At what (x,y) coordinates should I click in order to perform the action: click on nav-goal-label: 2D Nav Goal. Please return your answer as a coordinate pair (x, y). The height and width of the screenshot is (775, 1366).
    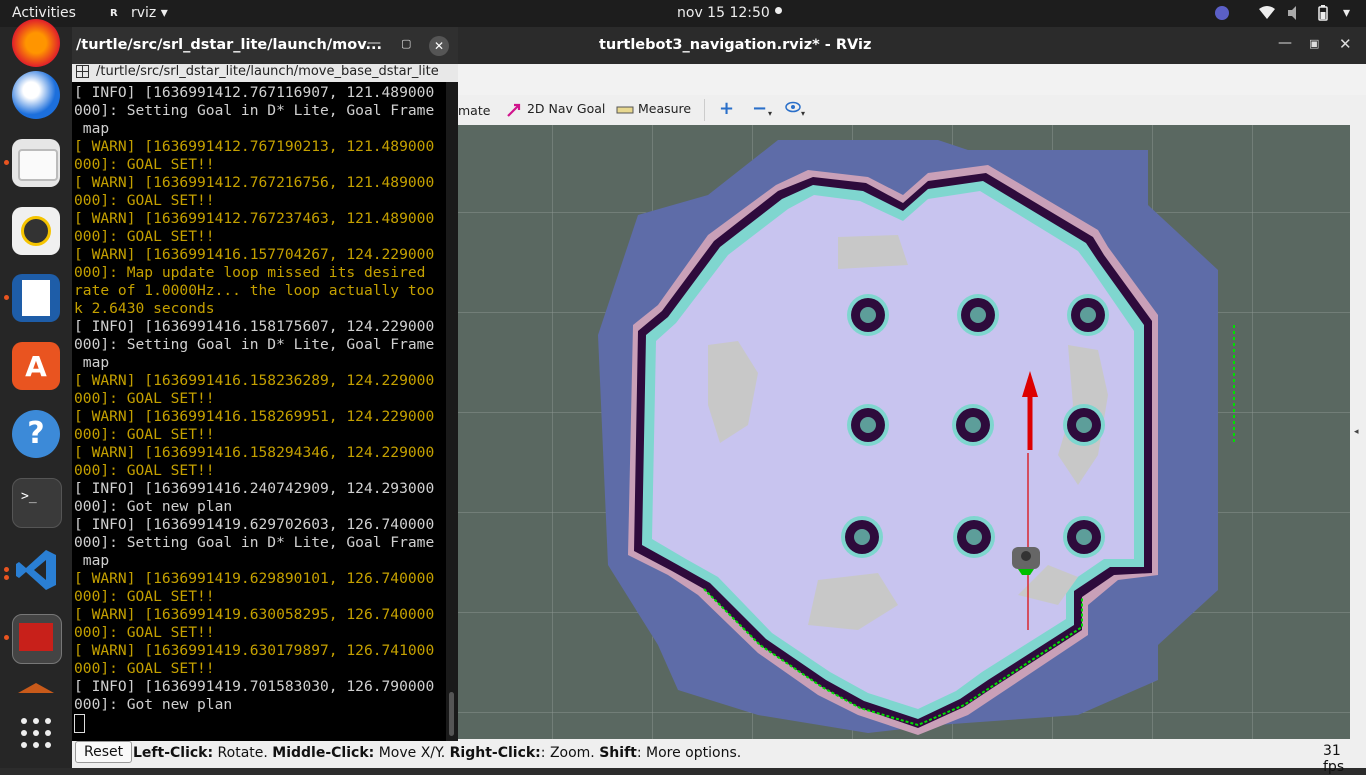
    Looking at the image, I should click on (566, 108).